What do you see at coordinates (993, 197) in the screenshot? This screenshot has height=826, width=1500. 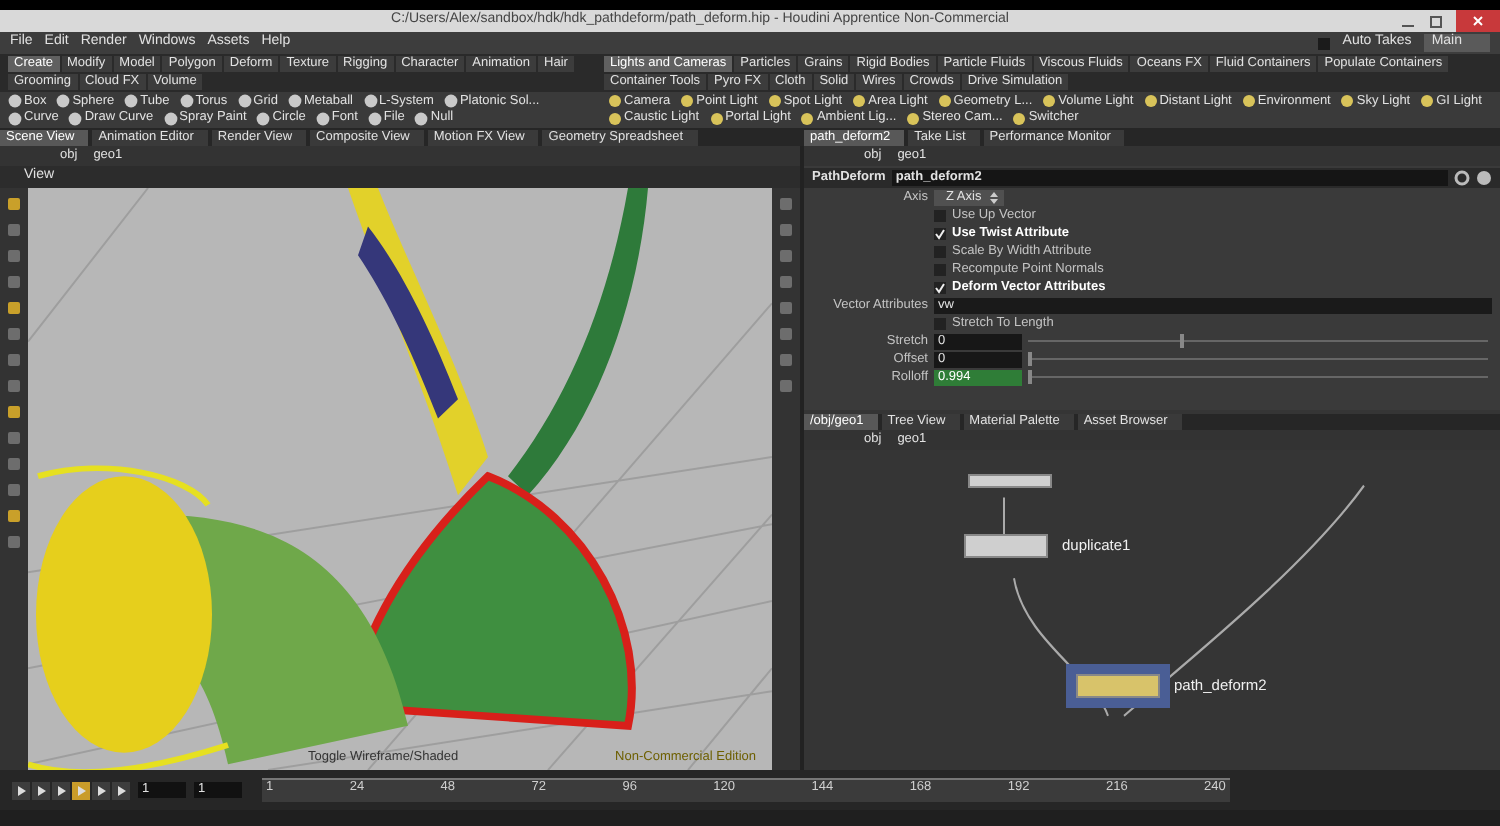 I see `updown-arrows-icon` at bounding box center [993, 197].